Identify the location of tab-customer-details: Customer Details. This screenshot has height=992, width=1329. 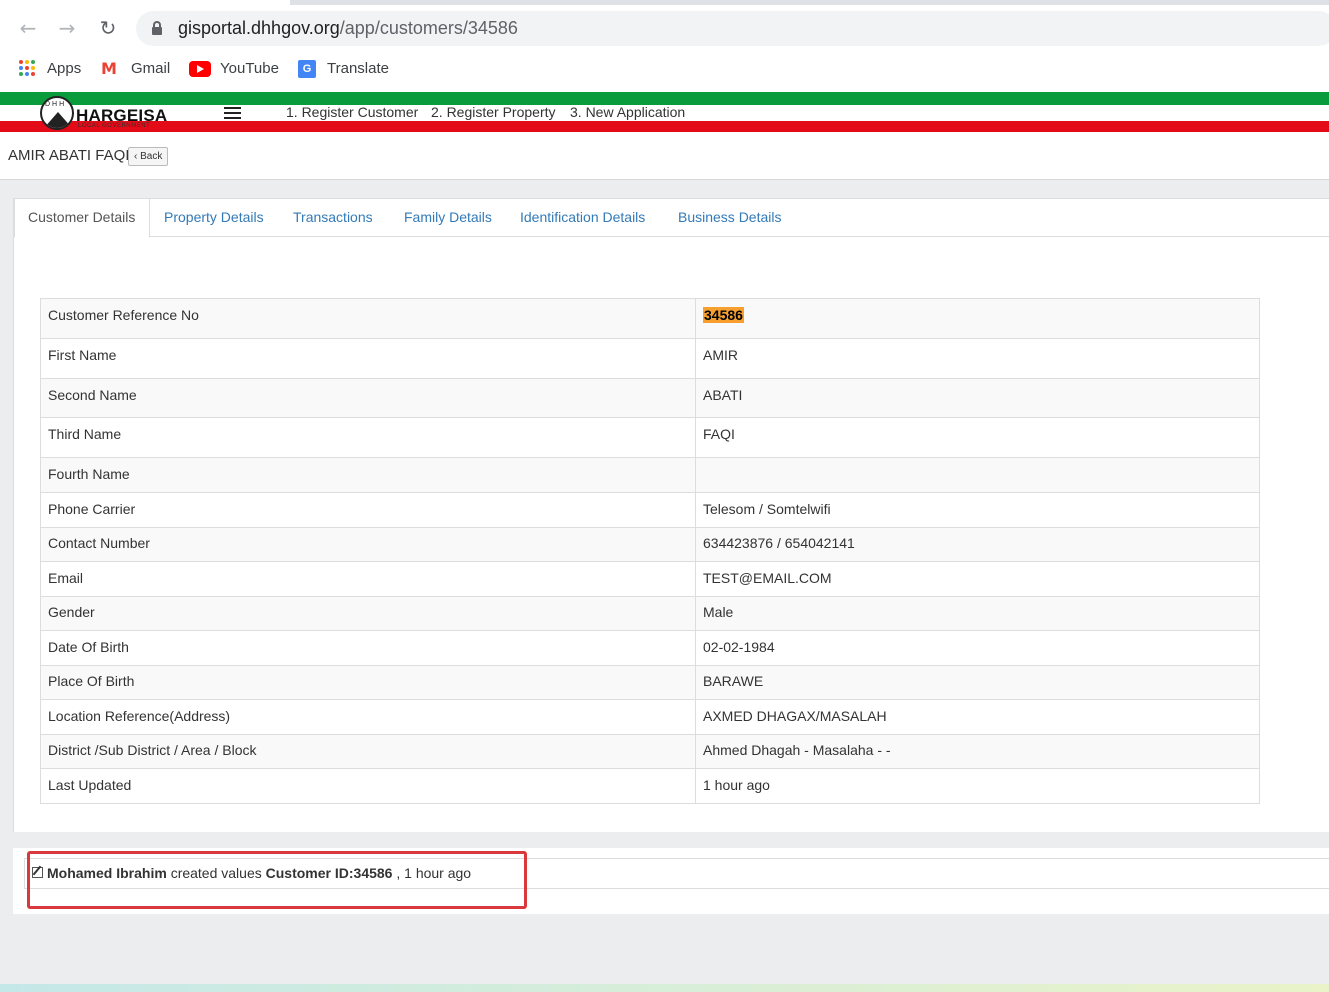
(82, 218).